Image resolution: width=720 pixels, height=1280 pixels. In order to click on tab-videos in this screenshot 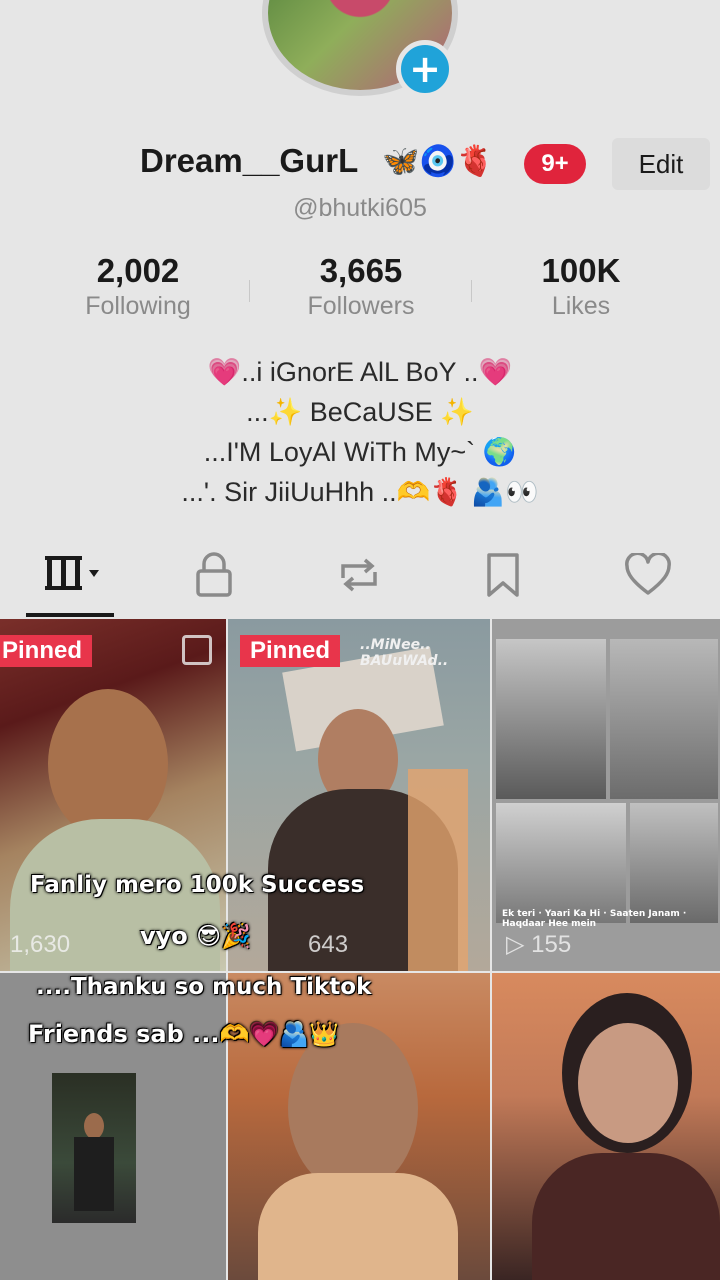, I will do `click(74, 575)`.